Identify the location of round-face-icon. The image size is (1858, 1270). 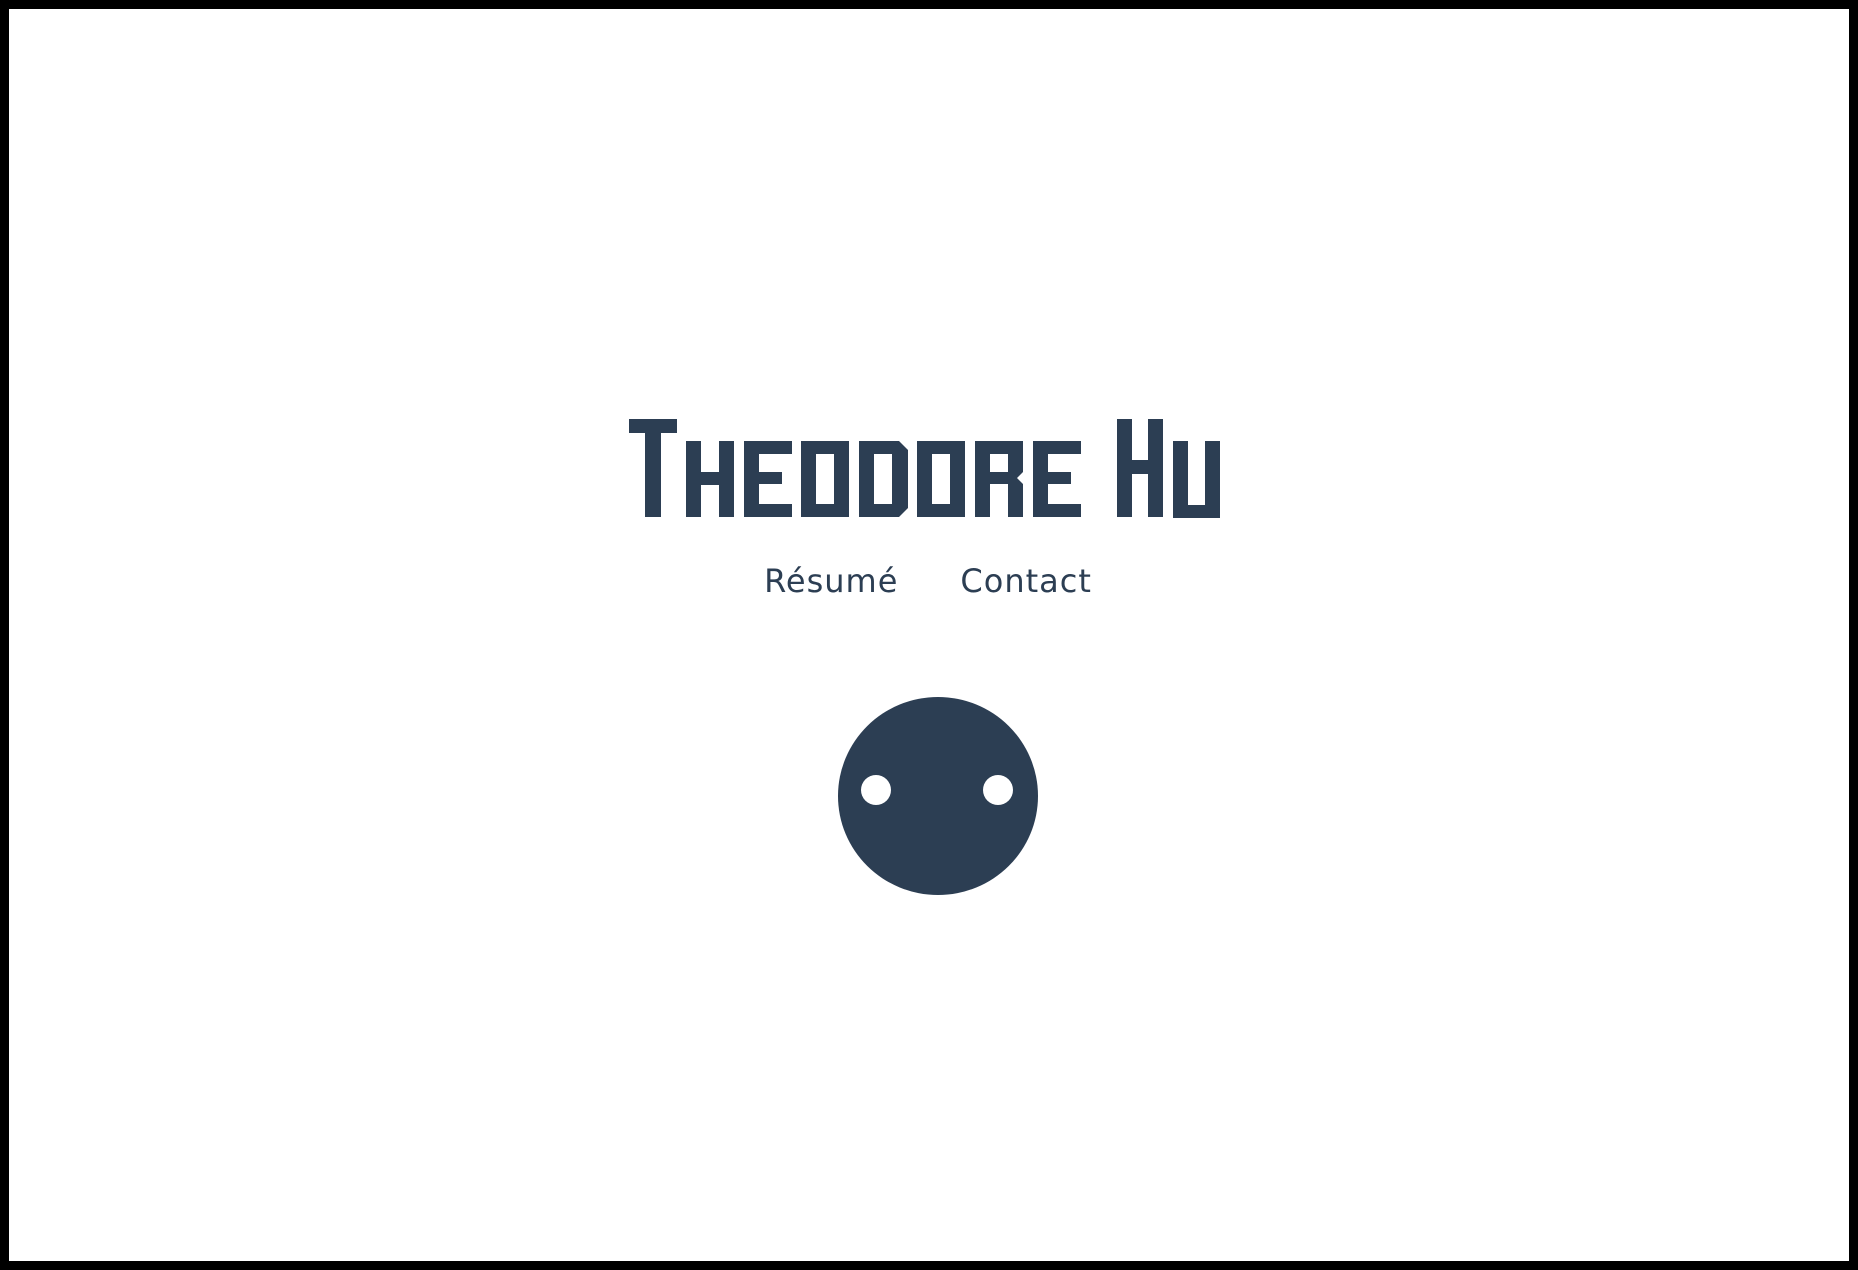
(938, 798).